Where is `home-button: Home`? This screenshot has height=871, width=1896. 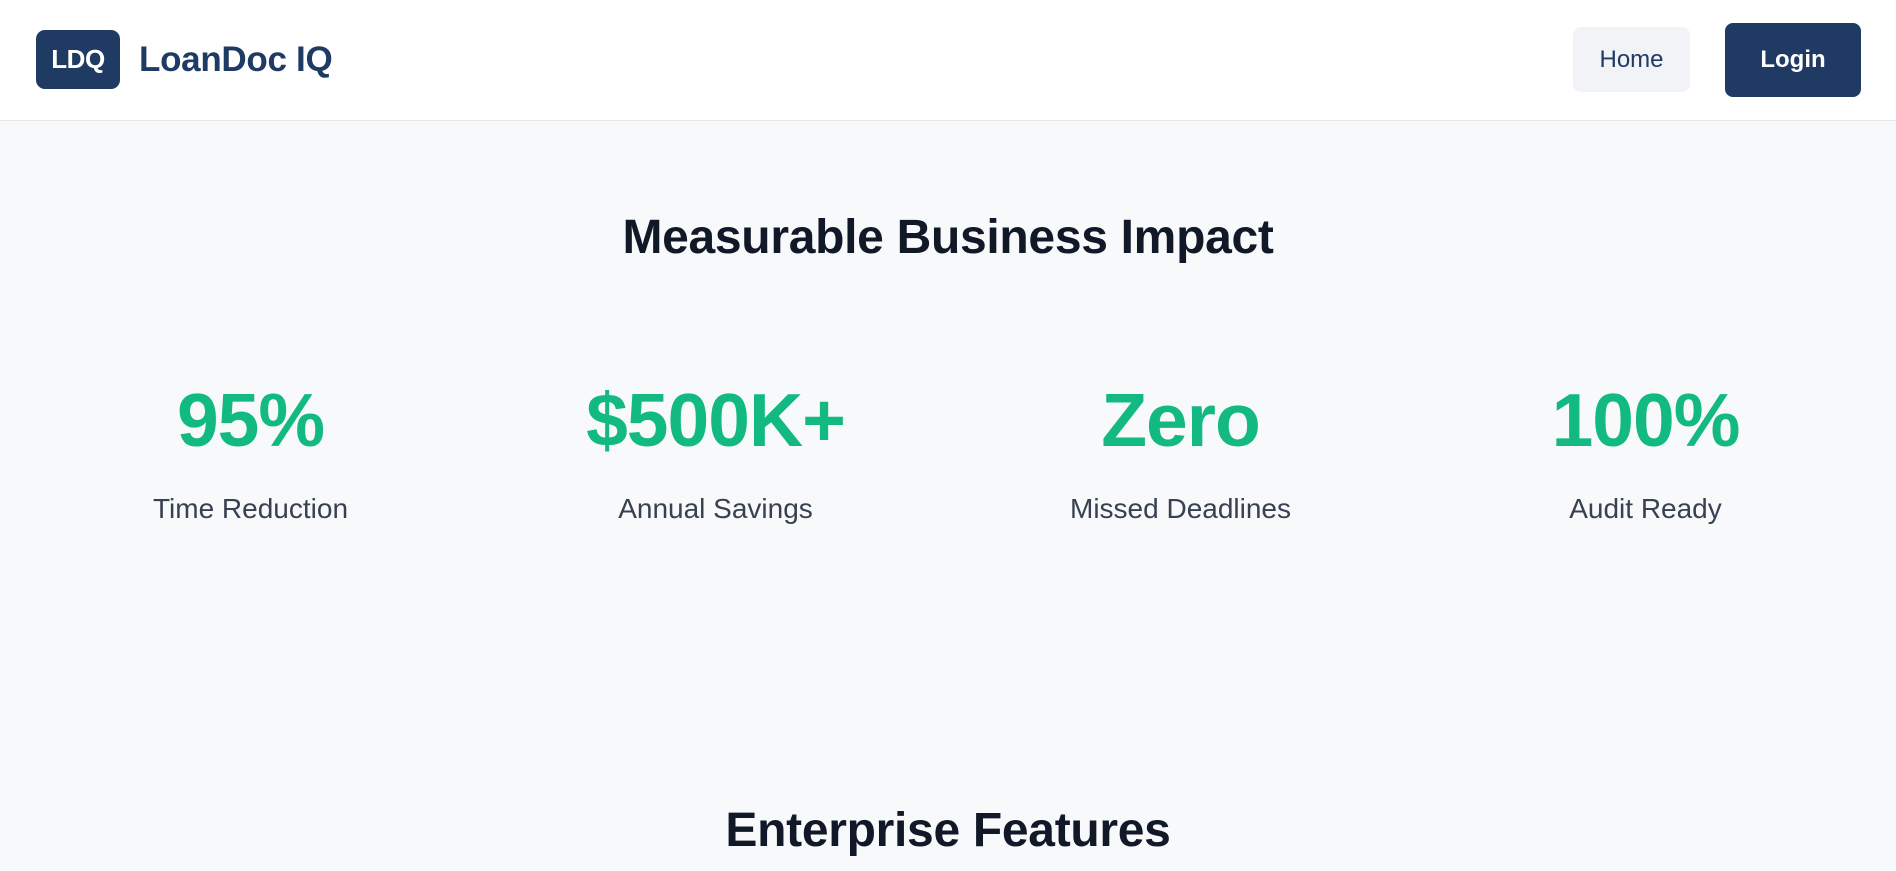
home-button: Home is located at coordinates (1631, 59).